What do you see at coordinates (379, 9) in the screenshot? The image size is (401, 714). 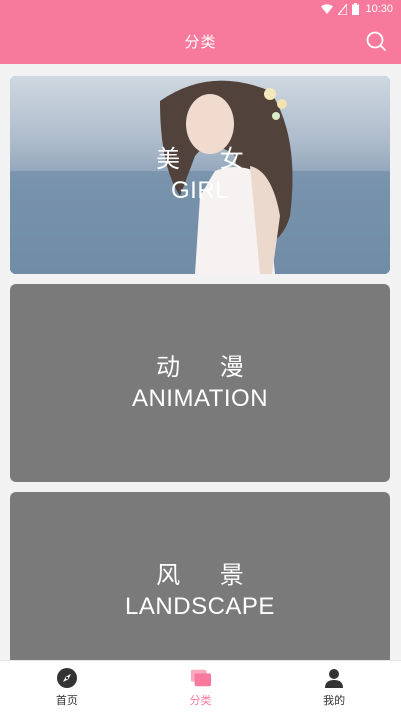 I see `status-time: 10:30` at bounding box center [379, 9].